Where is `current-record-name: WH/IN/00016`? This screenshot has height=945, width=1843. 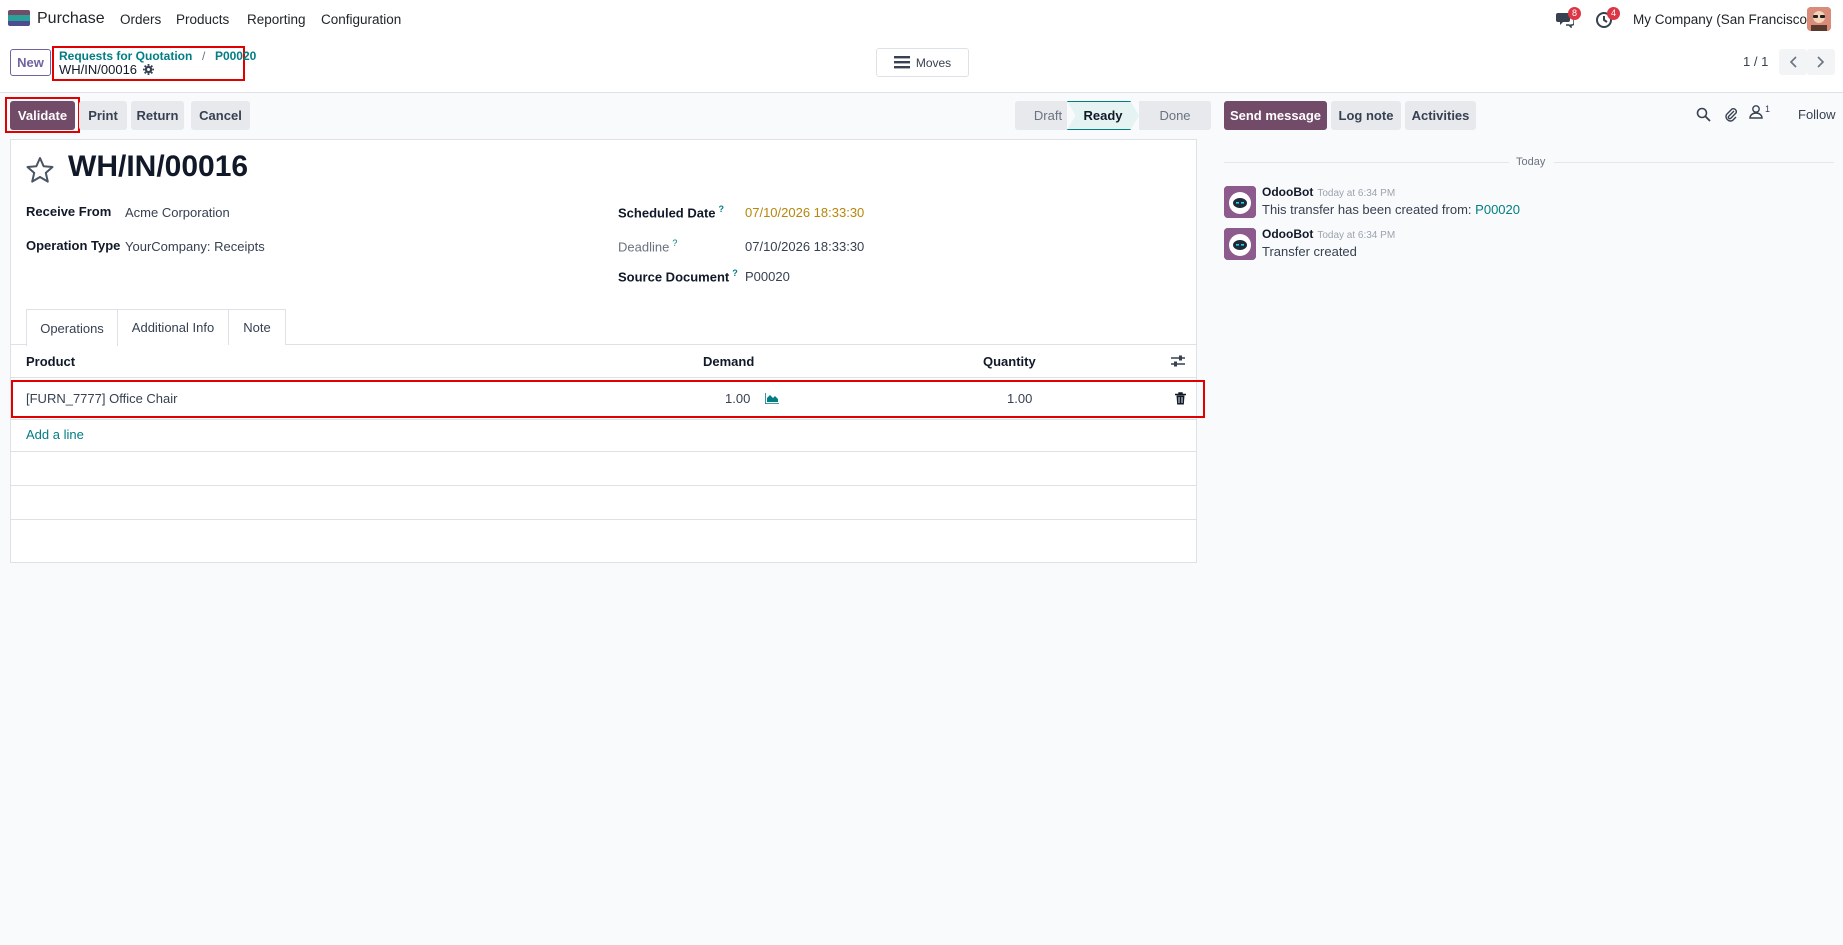 current-record-name: WH/IN/00016 is located at coordinates (98, 69).